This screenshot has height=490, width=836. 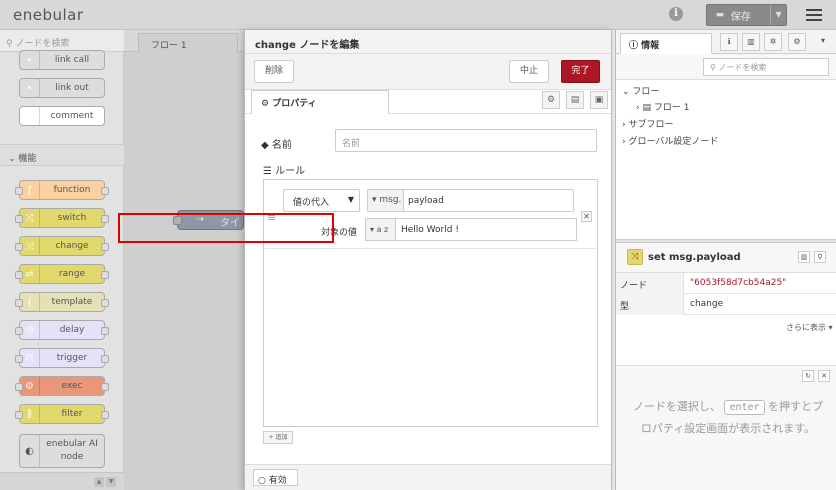 I want to click on sidebar-search-area: ⚲ ノードを検索, so click(x=726, y=67).